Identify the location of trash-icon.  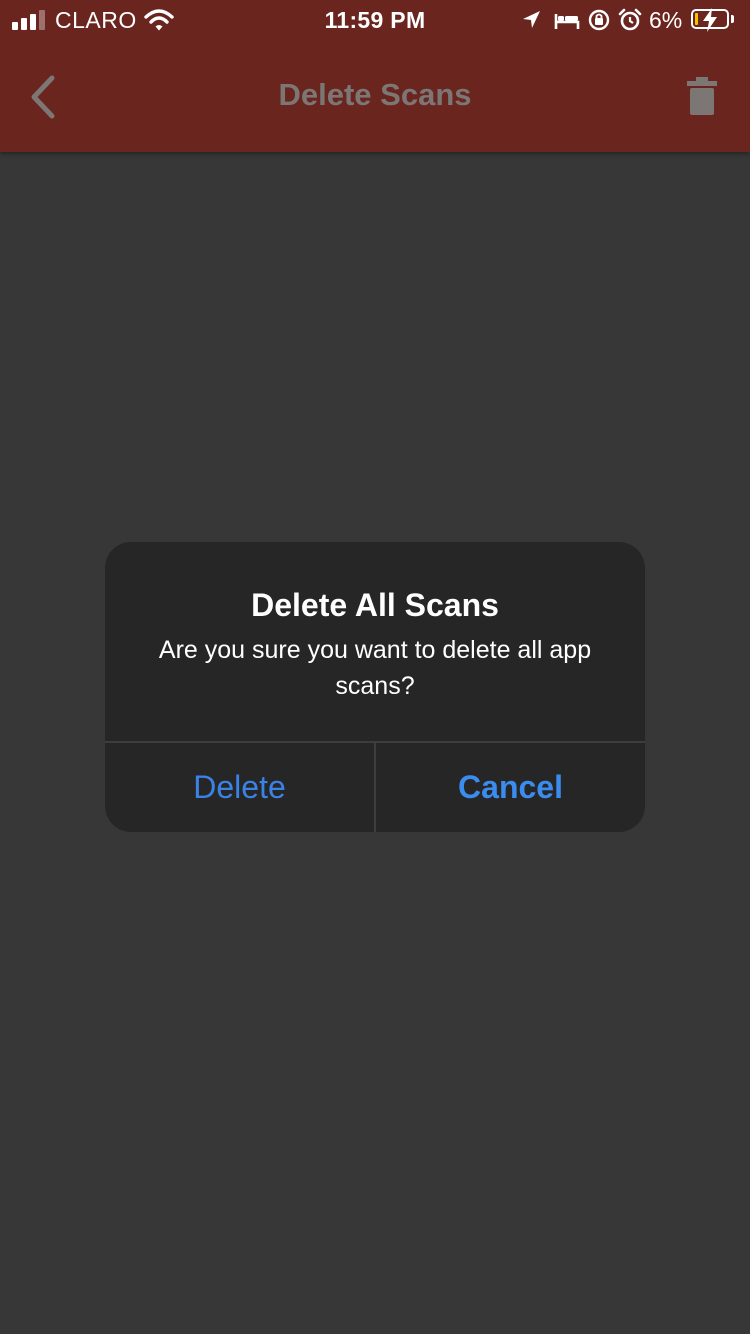
(702, 96).